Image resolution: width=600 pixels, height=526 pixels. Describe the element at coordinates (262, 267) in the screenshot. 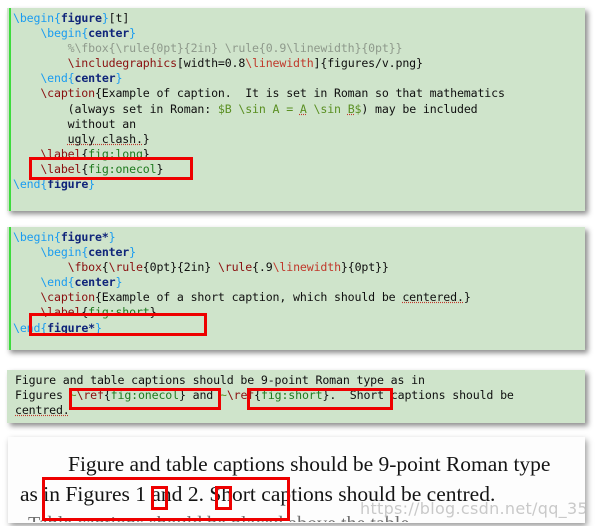

I see `code-token: {.9` at that location.